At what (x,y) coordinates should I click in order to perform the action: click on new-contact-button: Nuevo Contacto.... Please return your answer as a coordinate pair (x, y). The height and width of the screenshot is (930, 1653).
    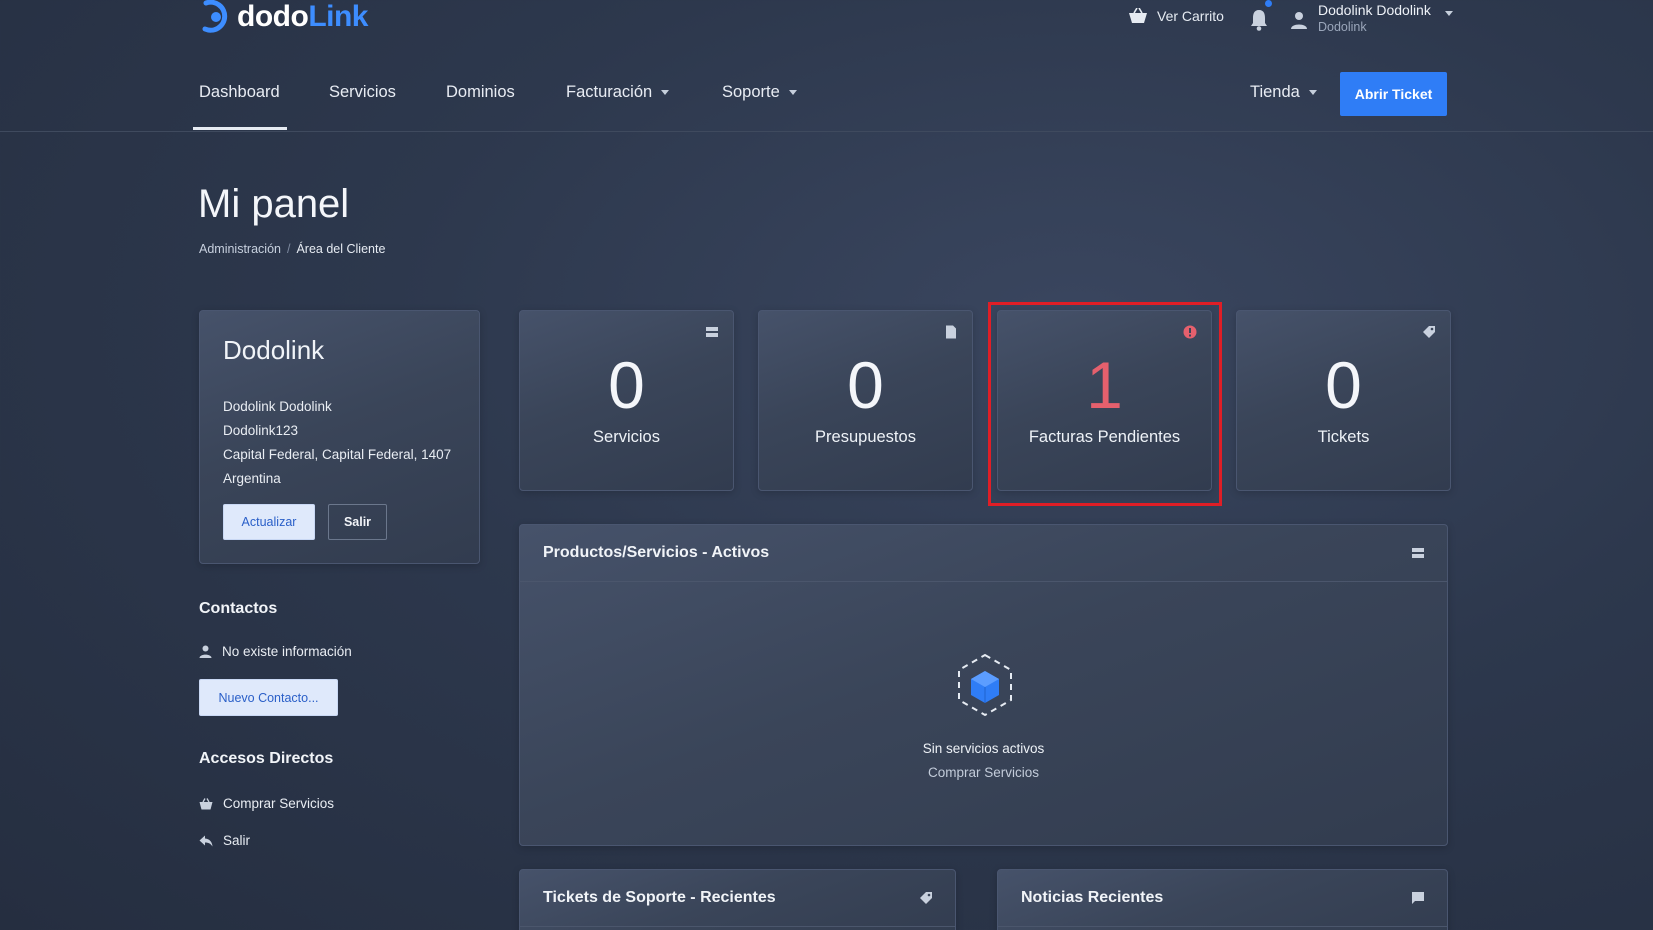
    Looking at the image, I should click on (268, 697).